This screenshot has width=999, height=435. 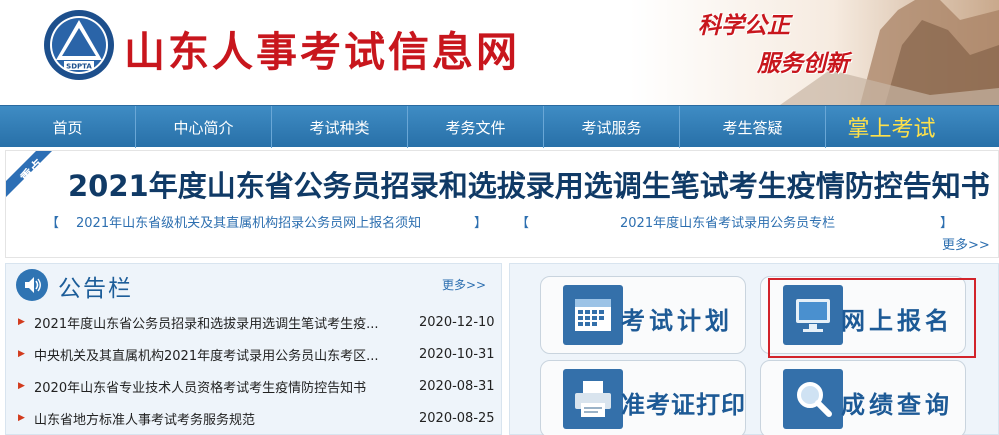 What do you see at coordinates (753, 127) in the screenshot?
I see `nav-candidate-faq: 考生答疑` at bounding box center [753, 127].